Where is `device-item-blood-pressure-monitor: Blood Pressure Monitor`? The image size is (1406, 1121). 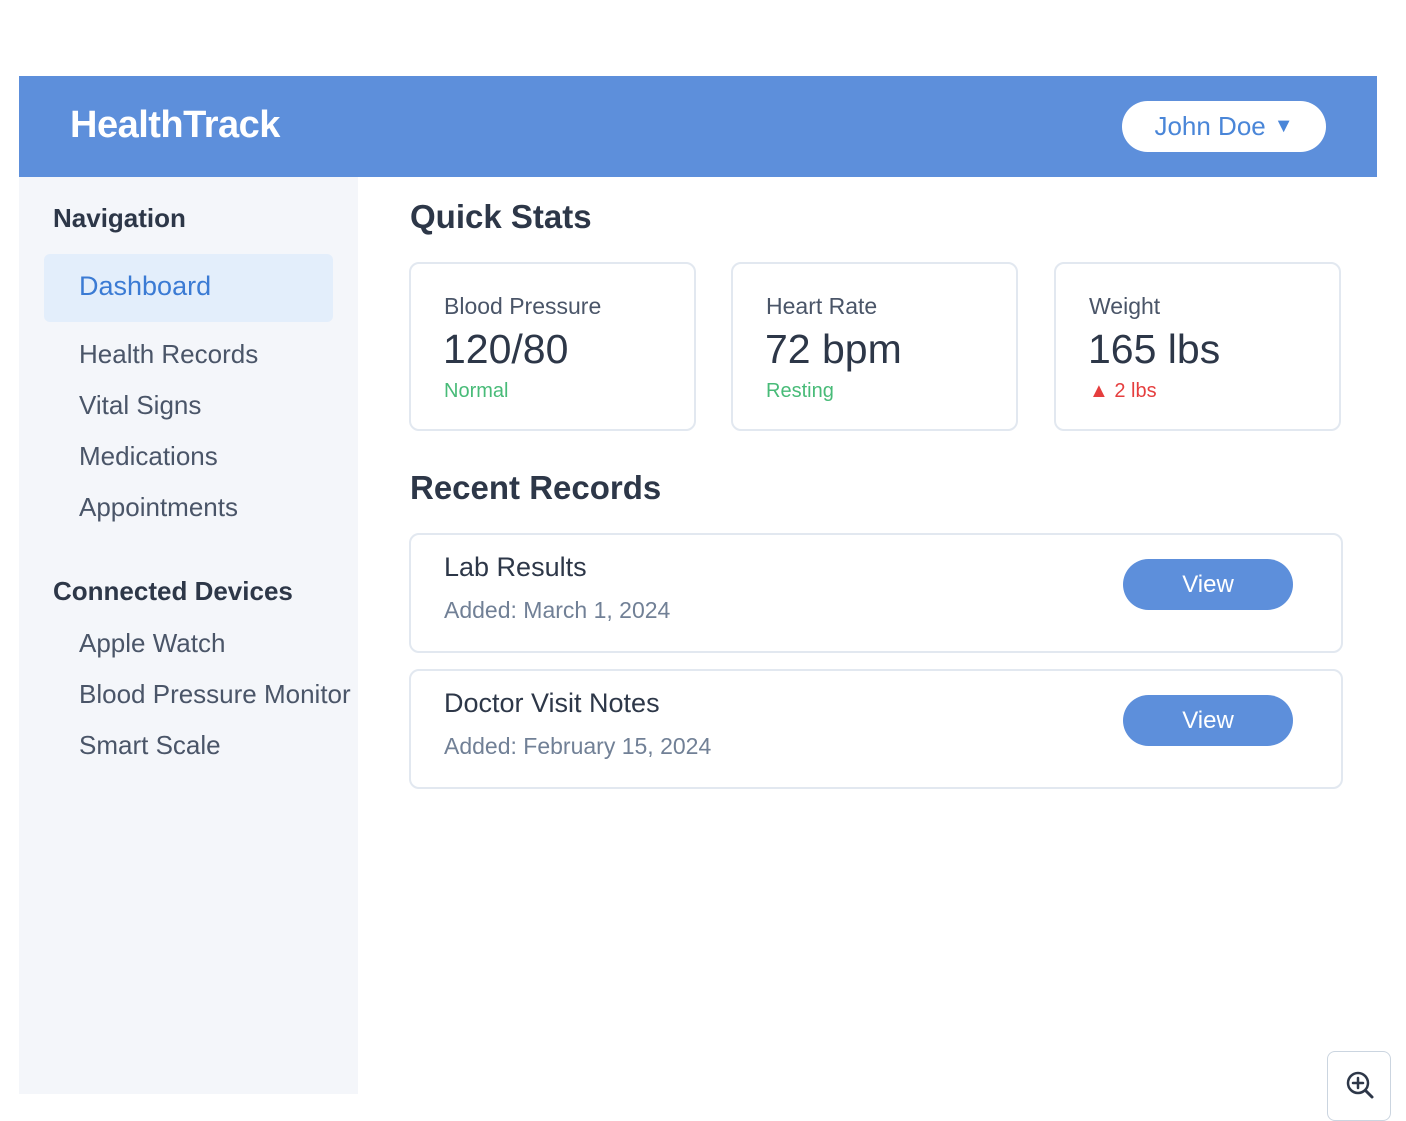 device-item-blood-pressure-monitor: Blood Pressure Monitor is located at coordinates (215, 694).